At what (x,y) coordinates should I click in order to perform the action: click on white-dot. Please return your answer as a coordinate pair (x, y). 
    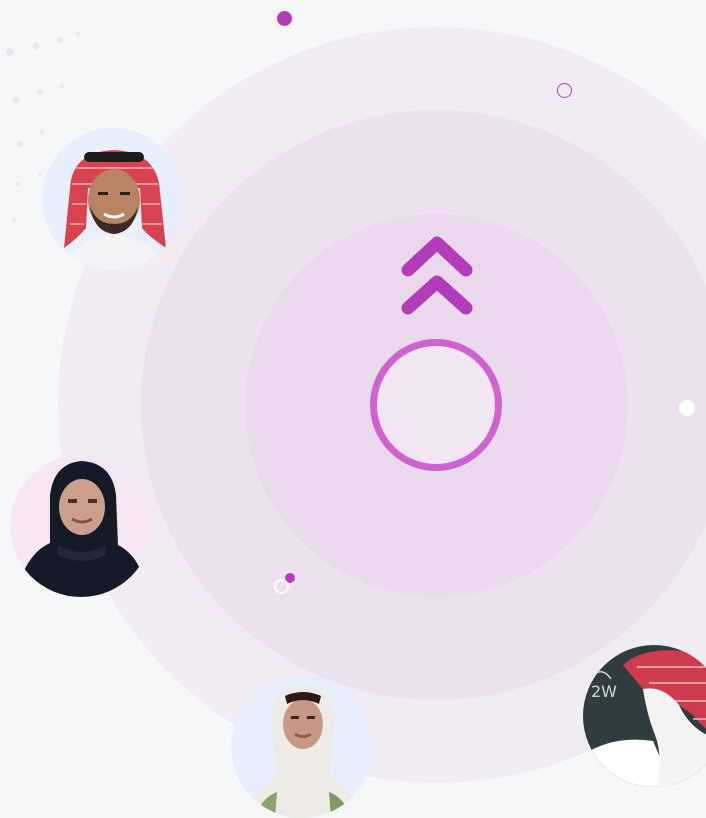
    Looking at the image, I should click on (687, 408).